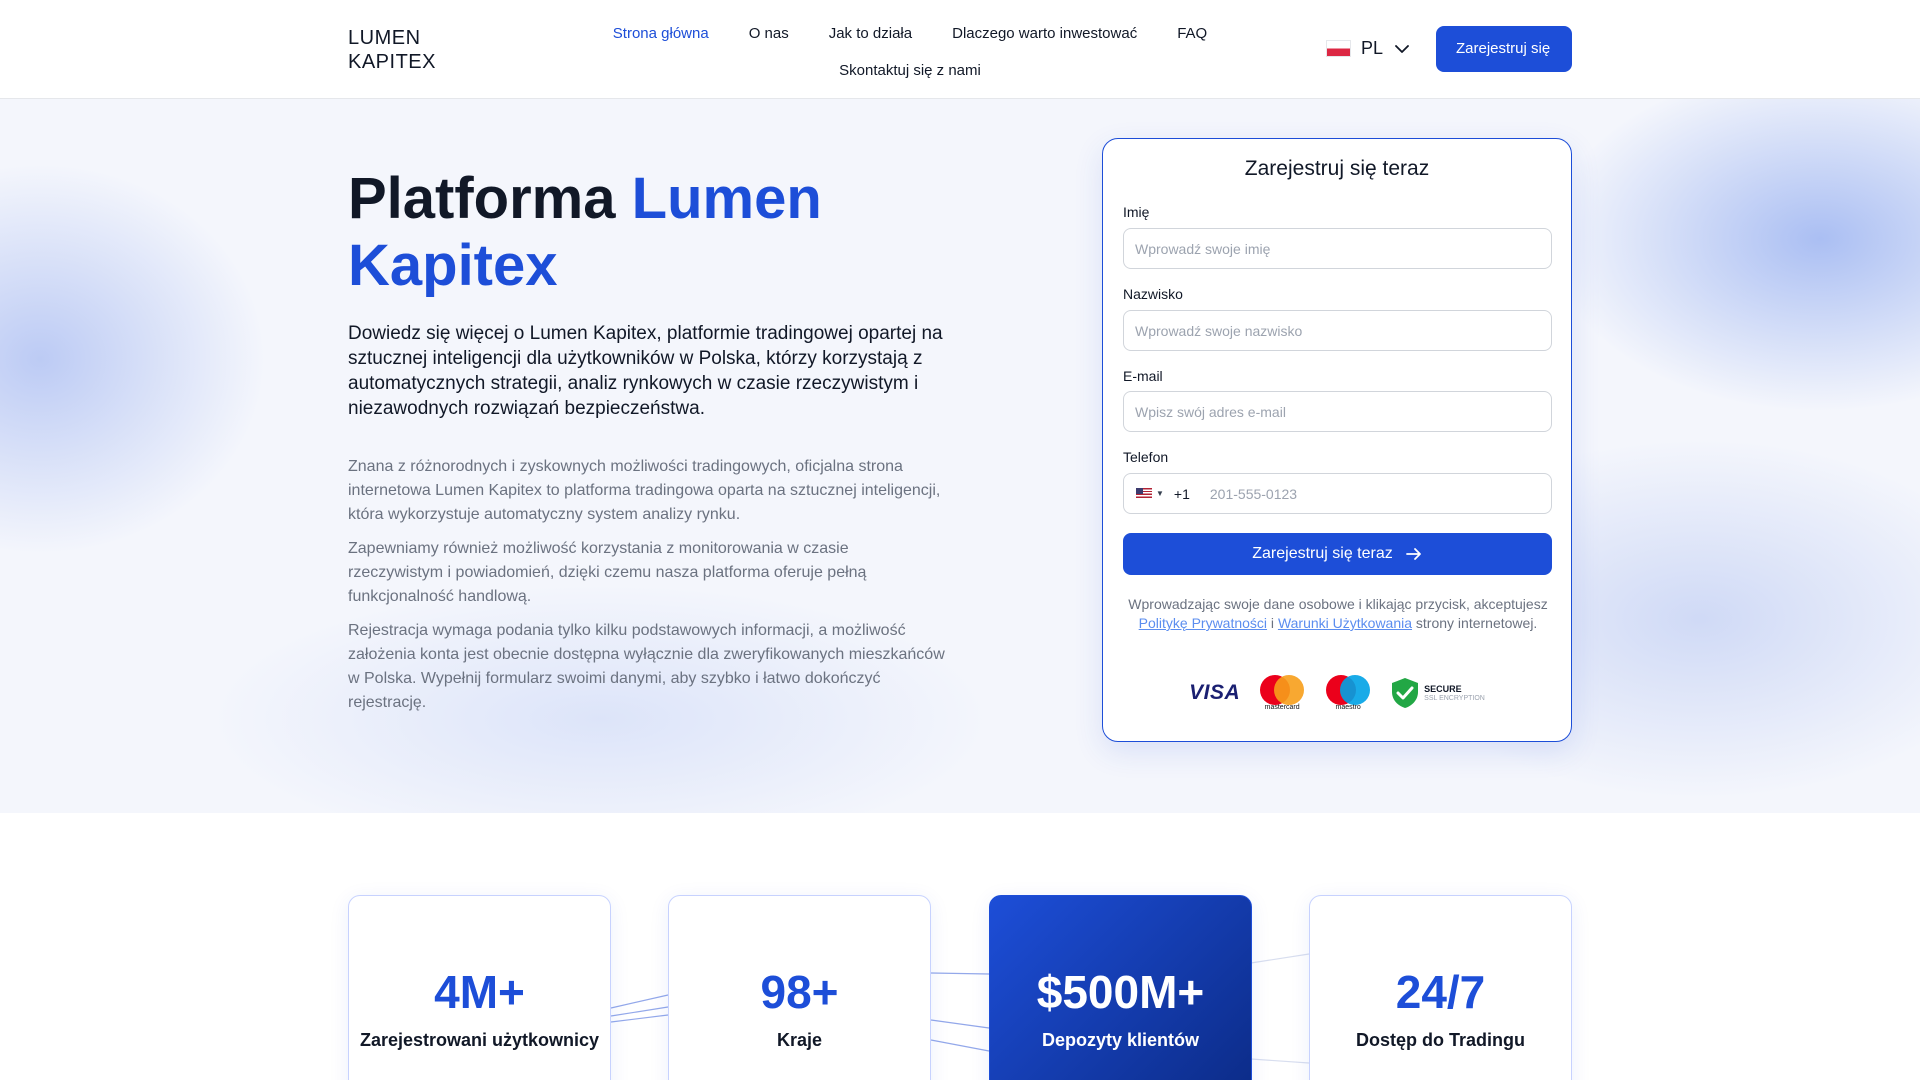 The width and height of the screenshot is (1920, 1080). I want to click on language-code: PL, so click(1372, 48).